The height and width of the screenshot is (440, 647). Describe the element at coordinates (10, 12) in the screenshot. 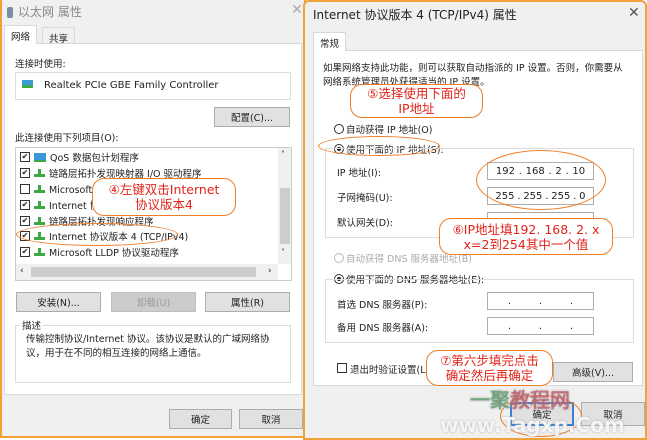

I see `network-icon` at that location.